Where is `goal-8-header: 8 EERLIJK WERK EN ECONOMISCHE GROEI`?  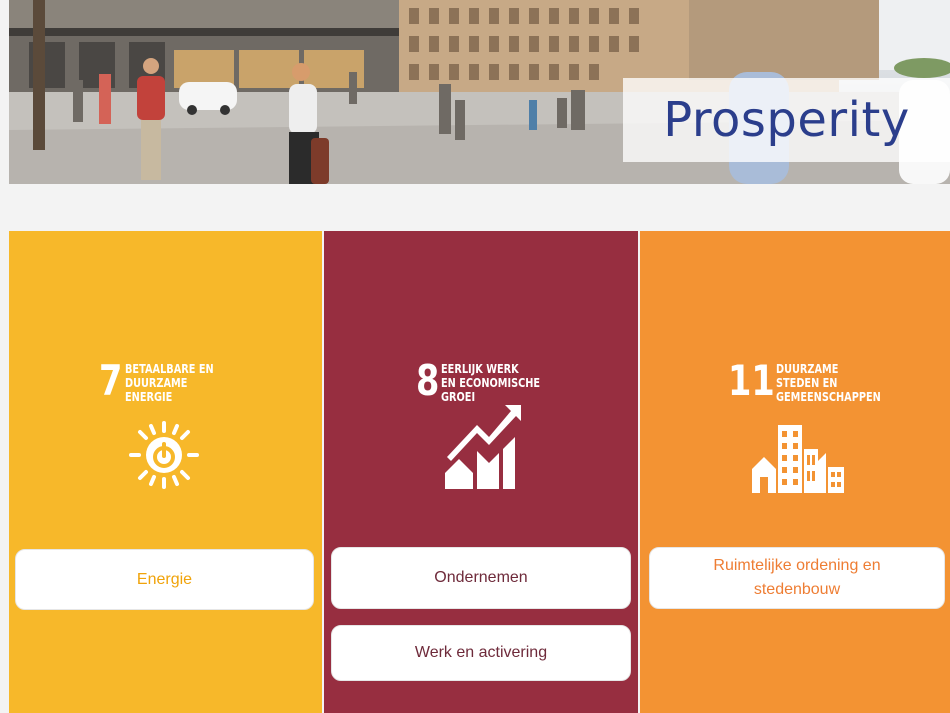
goal-8-header: 8 EERLIJK WERK EN ECONOMISCHE GROEI is located at coordinates (492, 380).